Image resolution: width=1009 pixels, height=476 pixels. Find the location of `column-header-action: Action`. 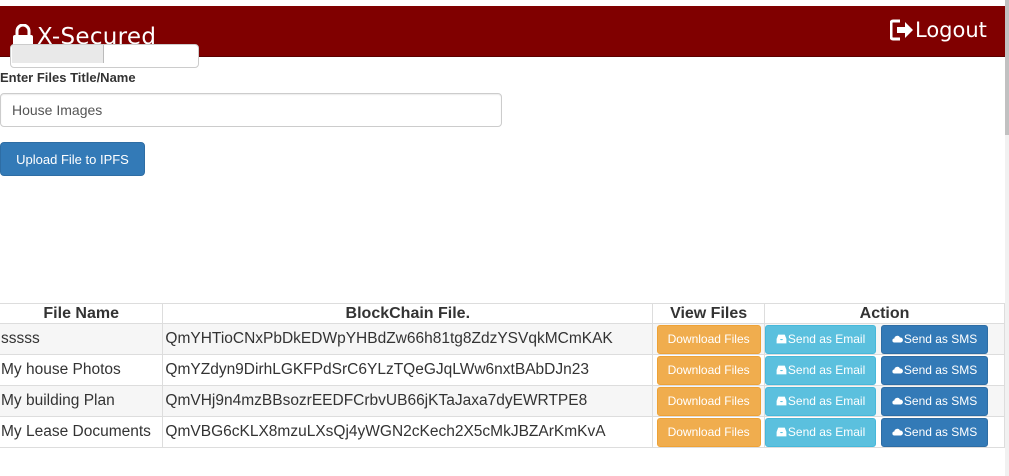

column-header-action: Action is located at coordinates (884, 313).